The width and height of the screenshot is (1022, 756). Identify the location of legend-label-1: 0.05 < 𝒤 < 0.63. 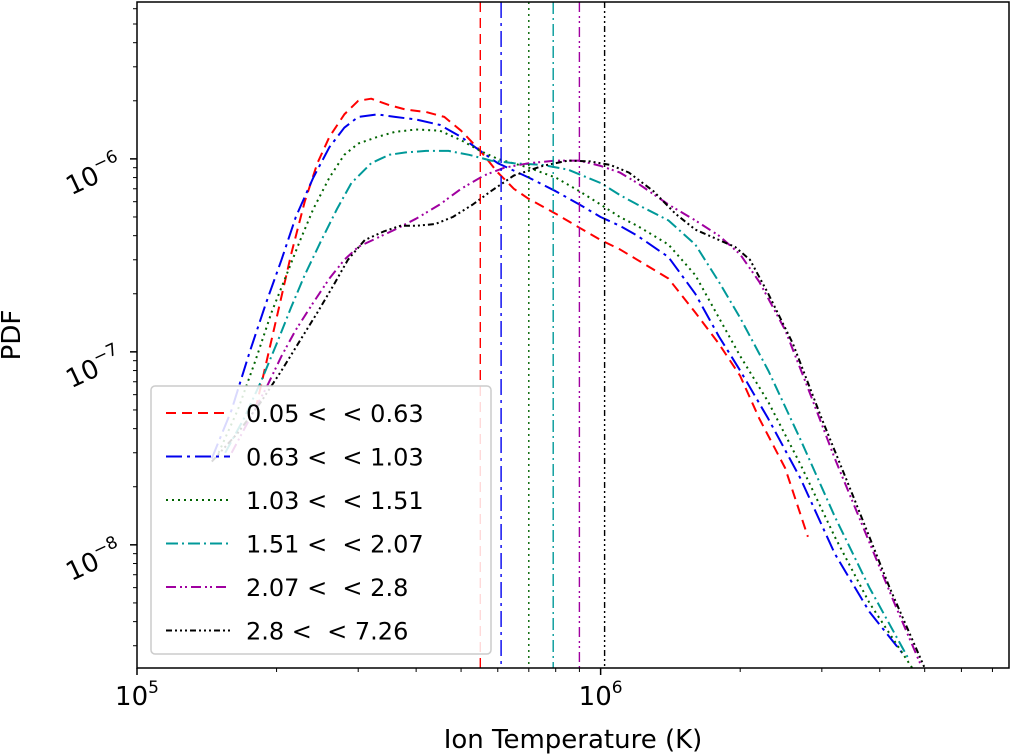
(335, 414).